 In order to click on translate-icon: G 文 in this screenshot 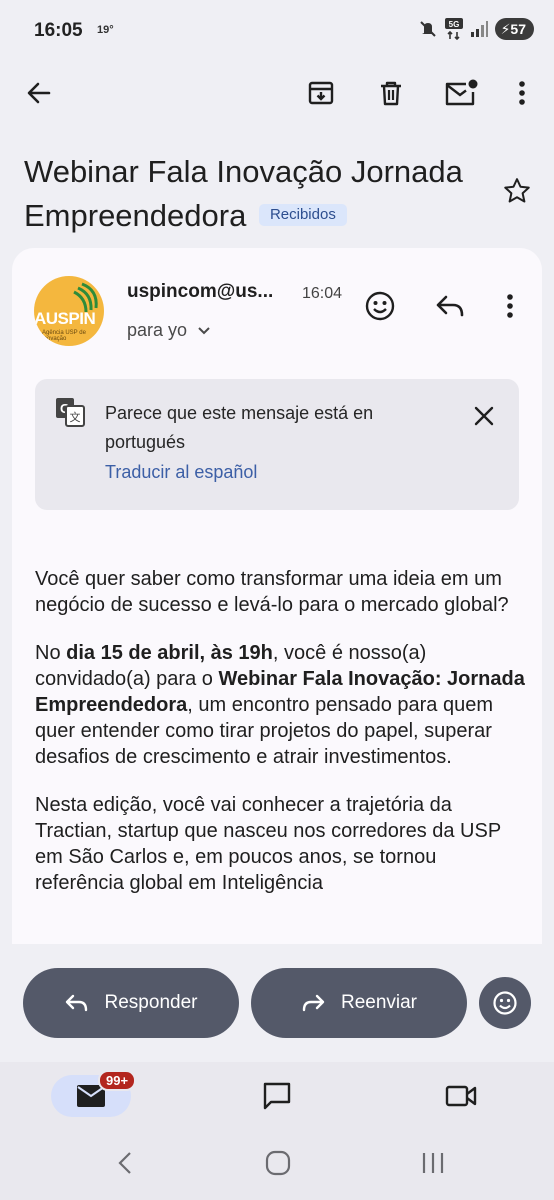, I will do `click(70, 412)`.